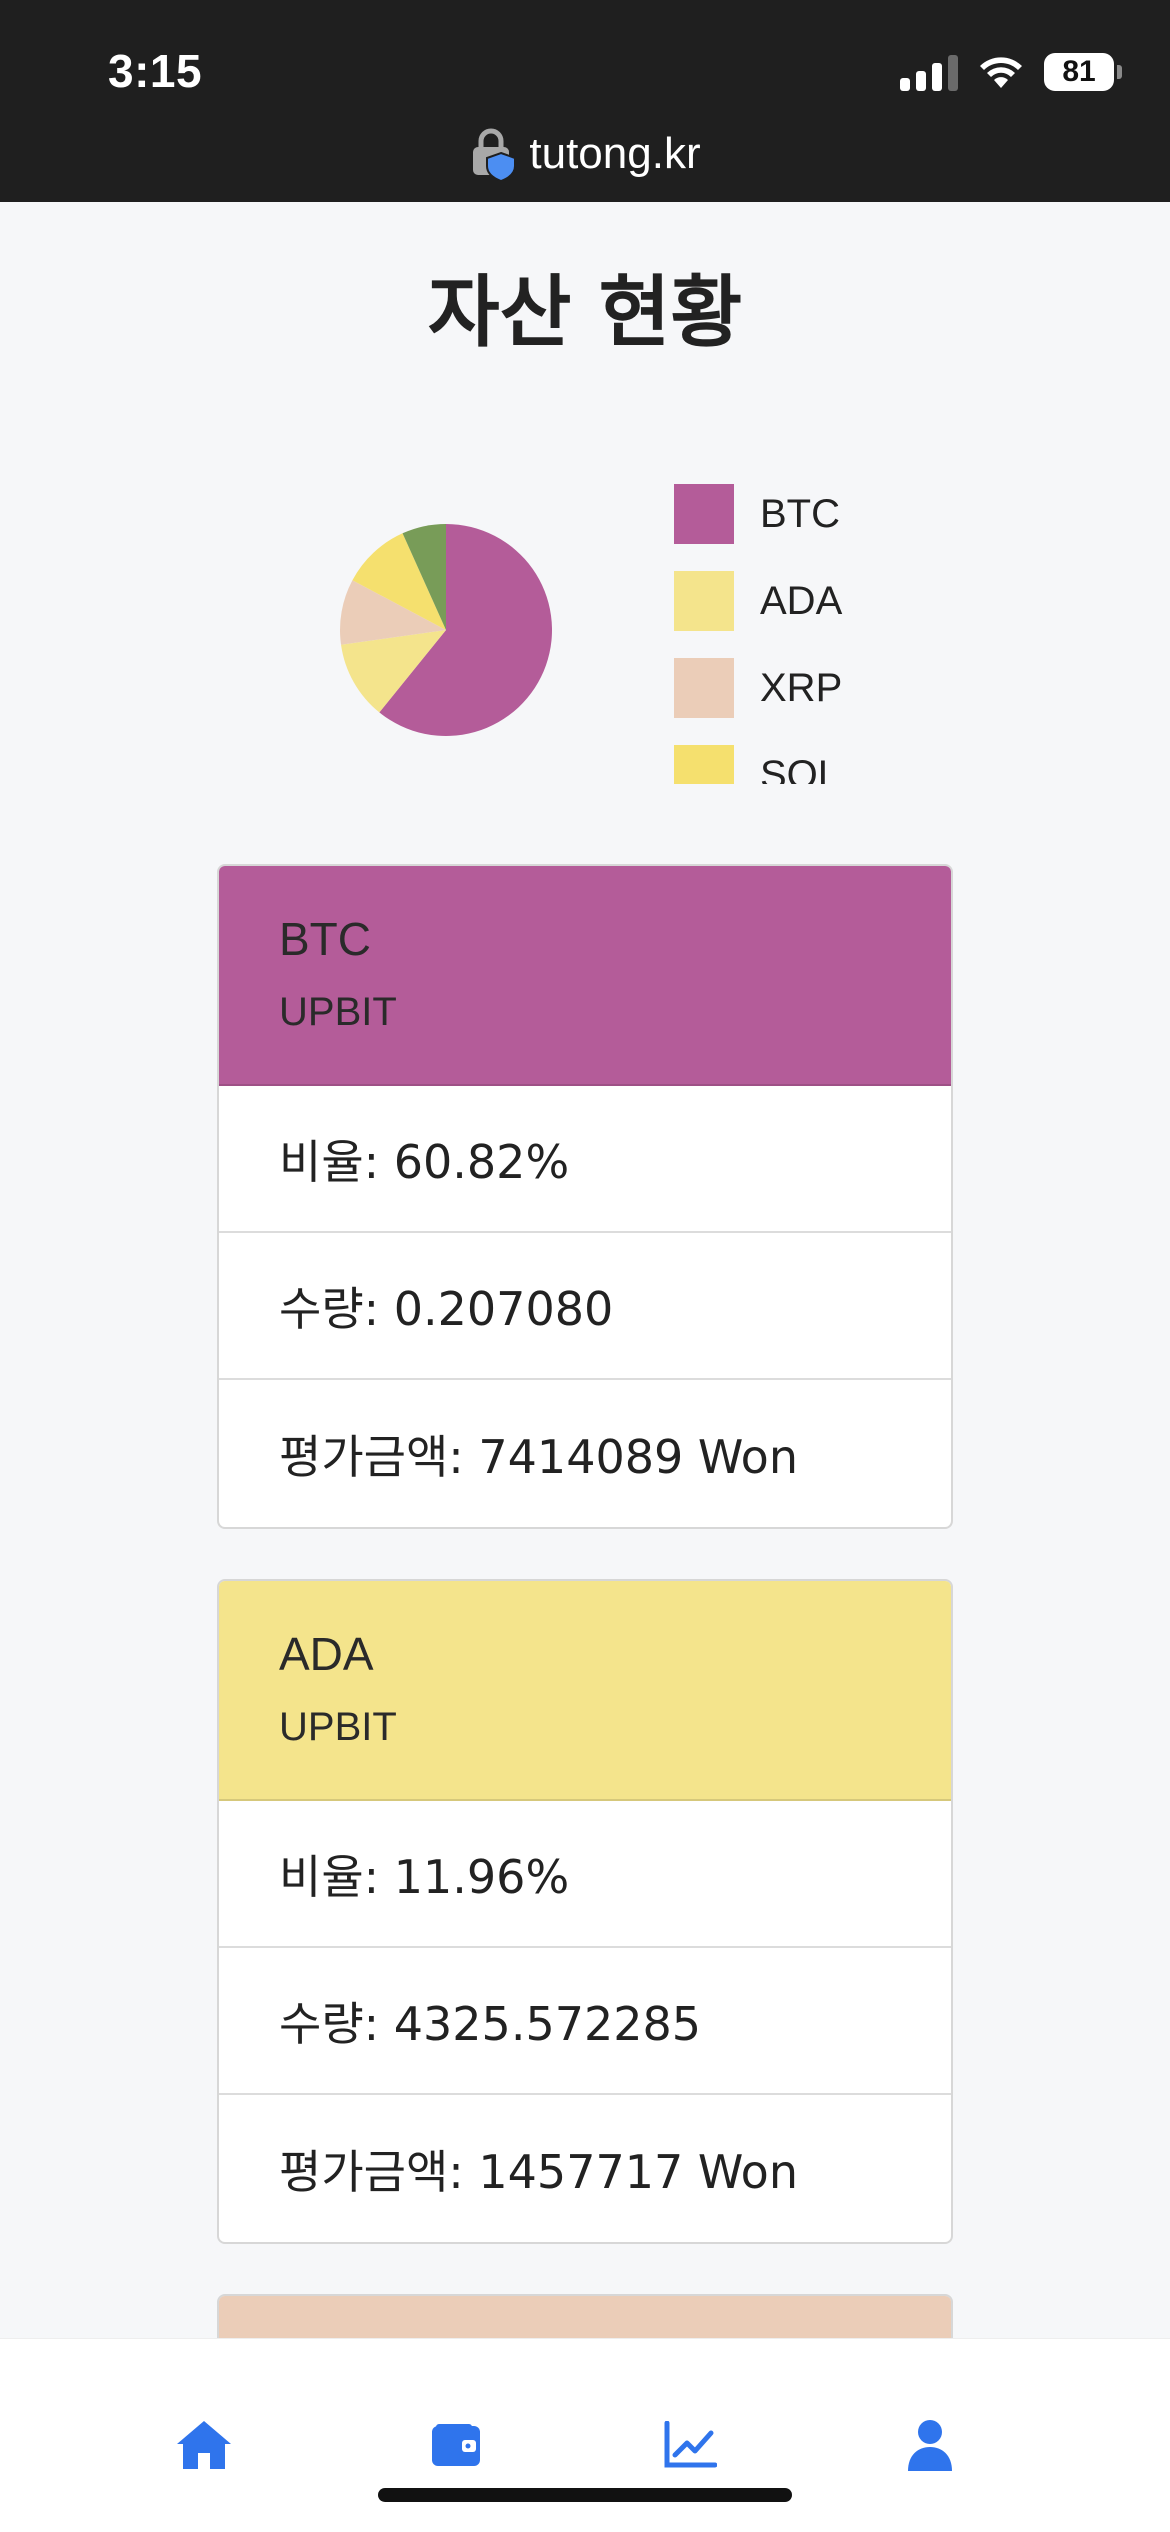 The height and width of the screenshot is (2532, 1170). What do you see at coordinates (585, 101) in the screenshot?
I see `browser-top-bar: 3:15 81 tutong.kr` at bounding box center [585, 101].